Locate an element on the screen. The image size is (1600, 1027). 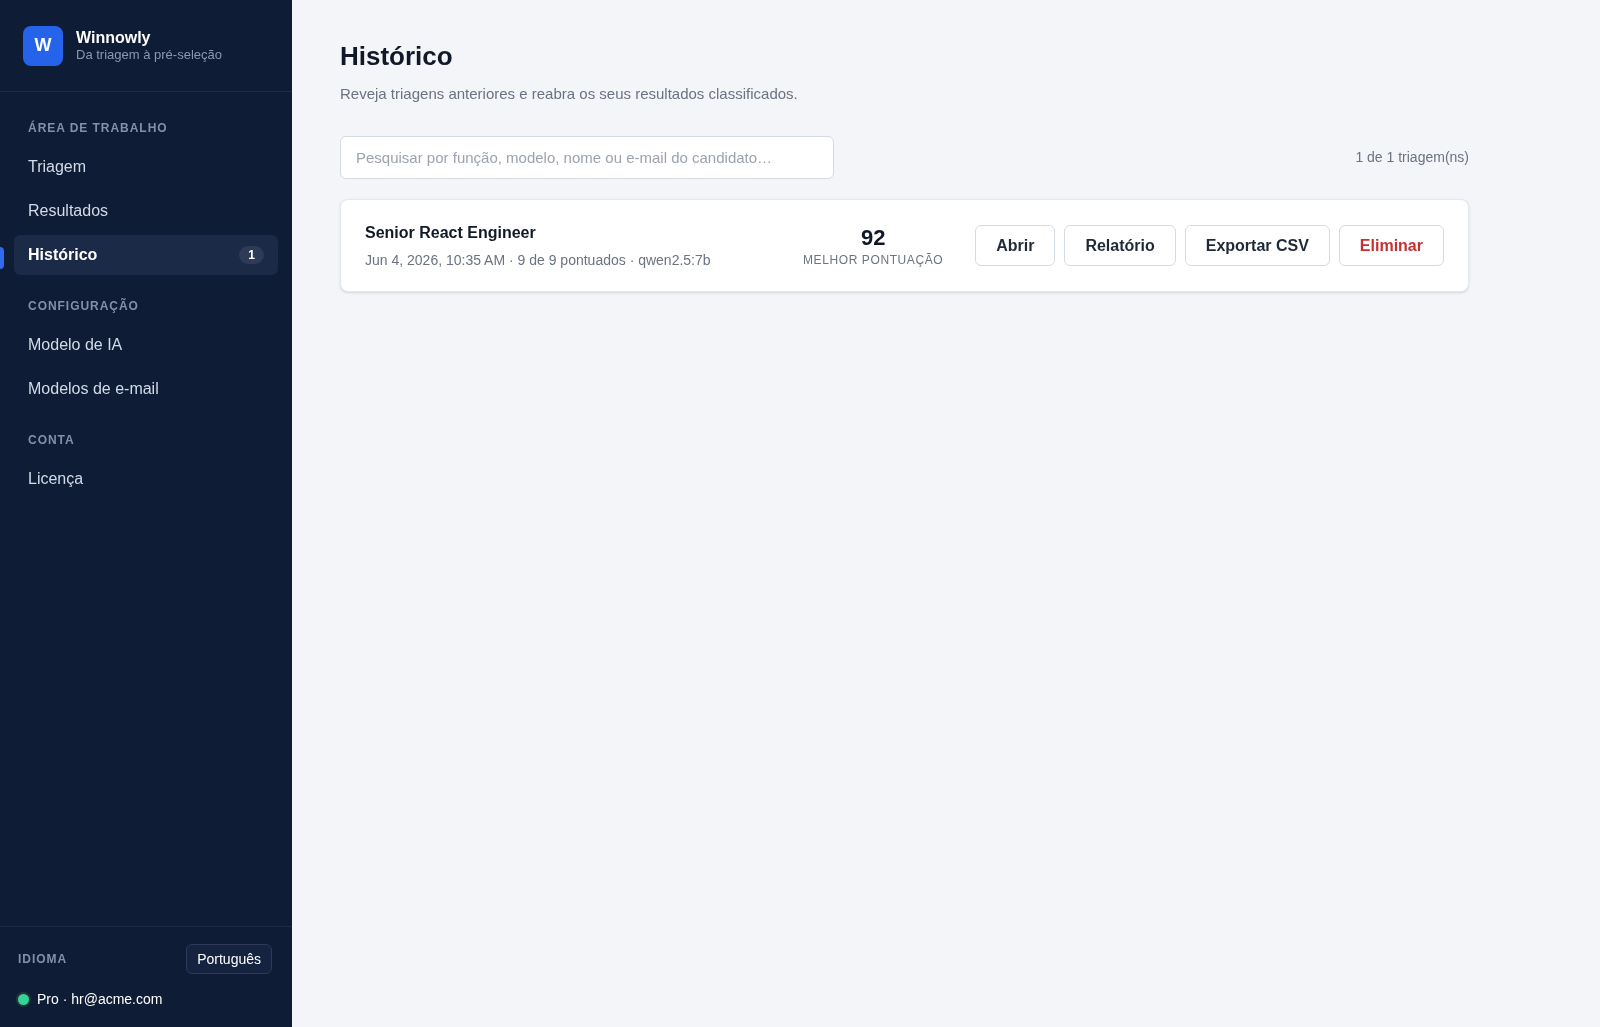
brand-name: Winnowly is located at coordinates (114, 37).